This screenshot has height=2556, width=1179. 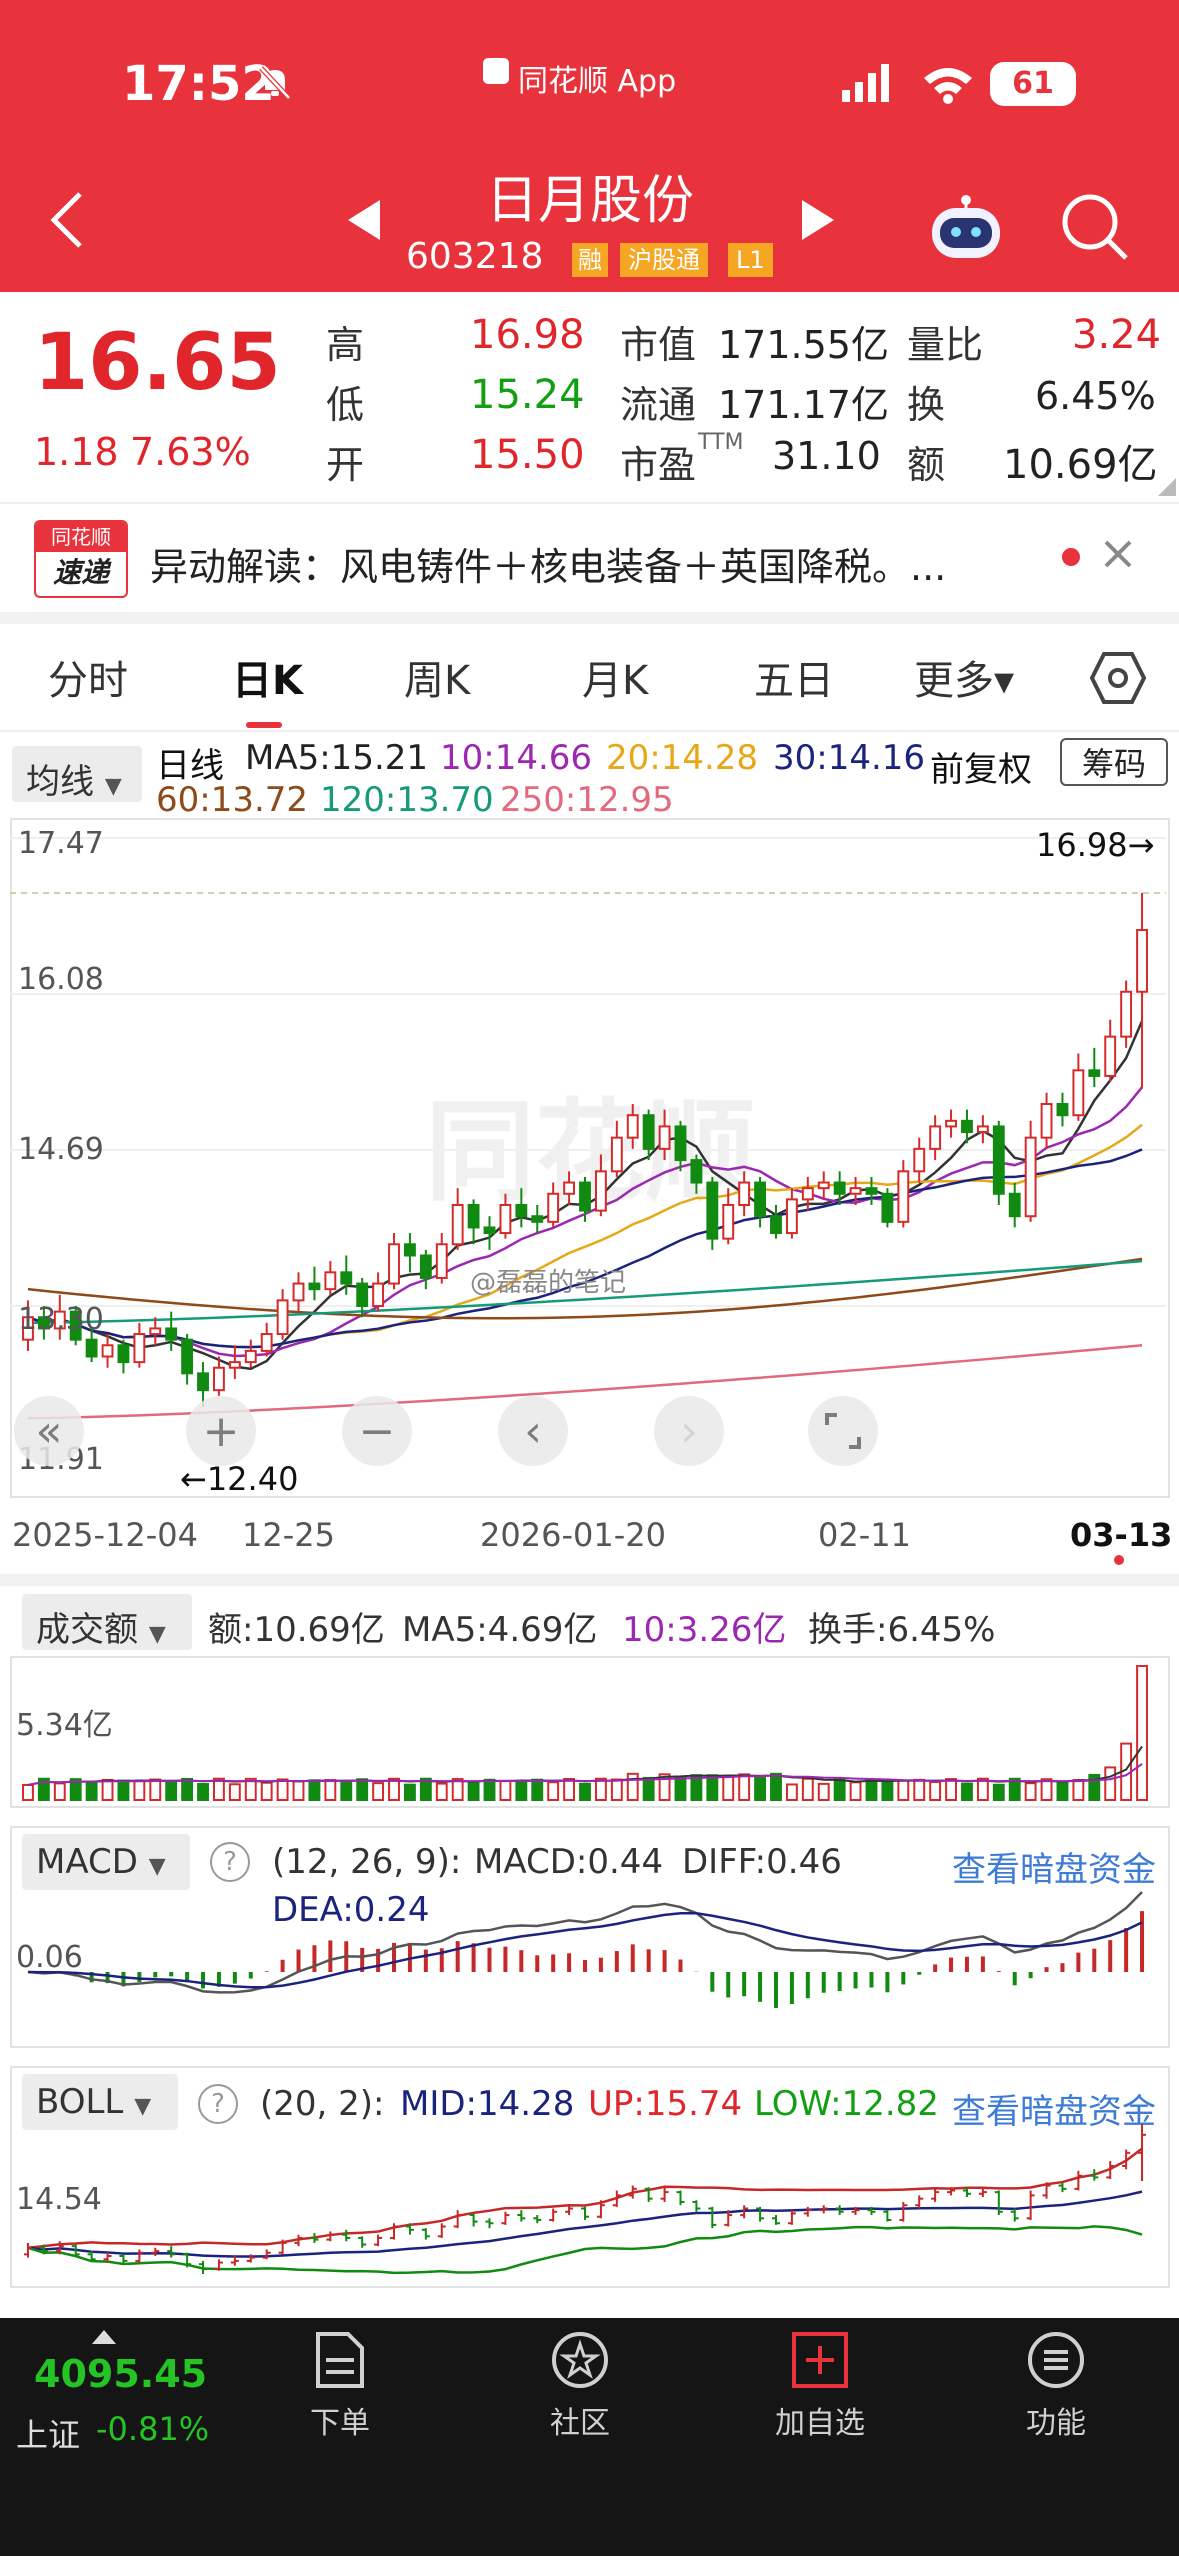 What do you see at coordinates (107, 1622) in the screenshot?
I see `volume-indicator-dropdown: 成交额 ▼` at bounding box center [107, 1622].